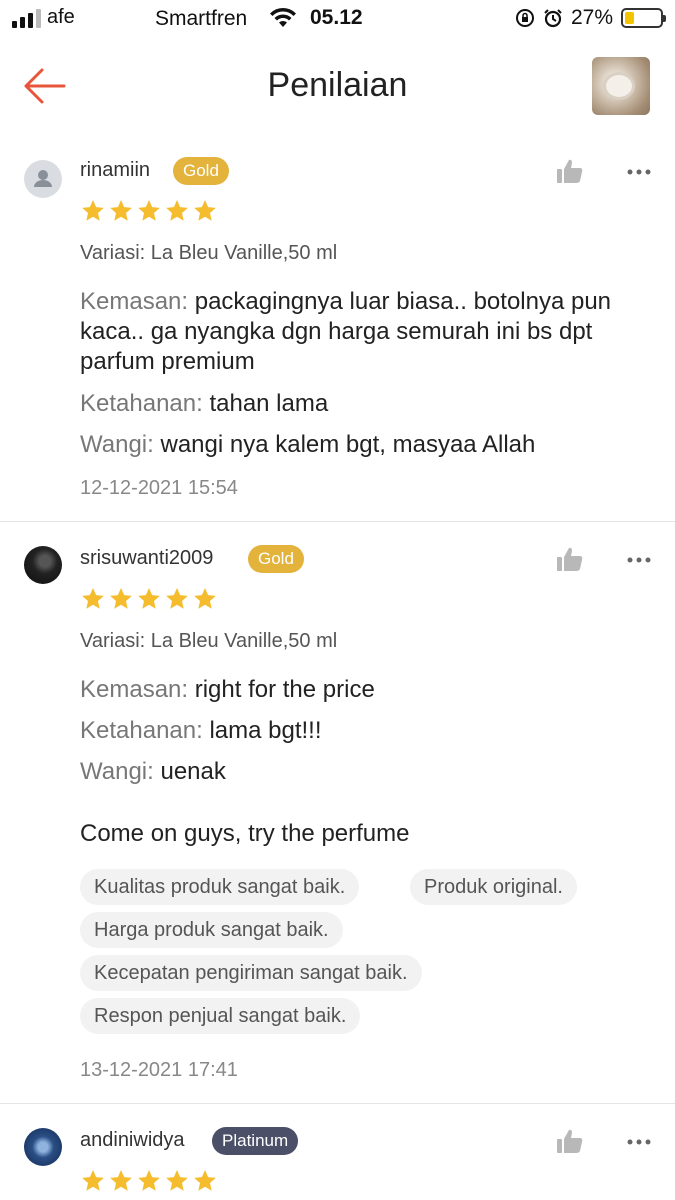 The image size is (675, 1200). Describe the element at coordinates (284, 689) in the screenshot. I see `kemasan-text: right for the price` at that location.